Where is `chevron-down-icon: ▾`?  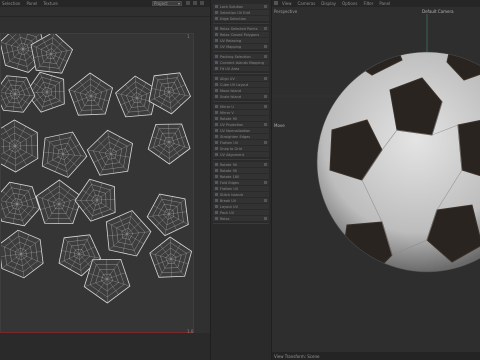 chevron-down-icon: ▾ is located at coordinates (178, 3).